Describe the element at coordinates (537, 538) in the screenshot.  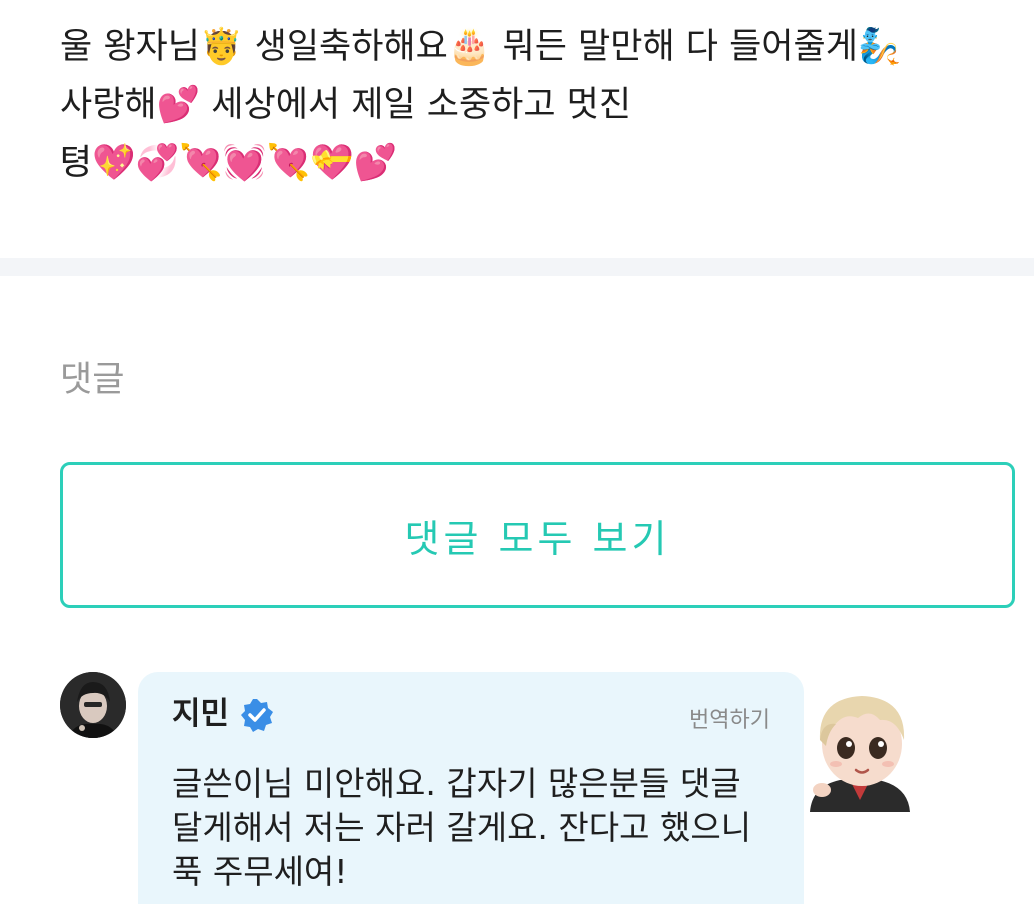
I see `view-all-comments-label: 댓글 모두 보기` at that location.